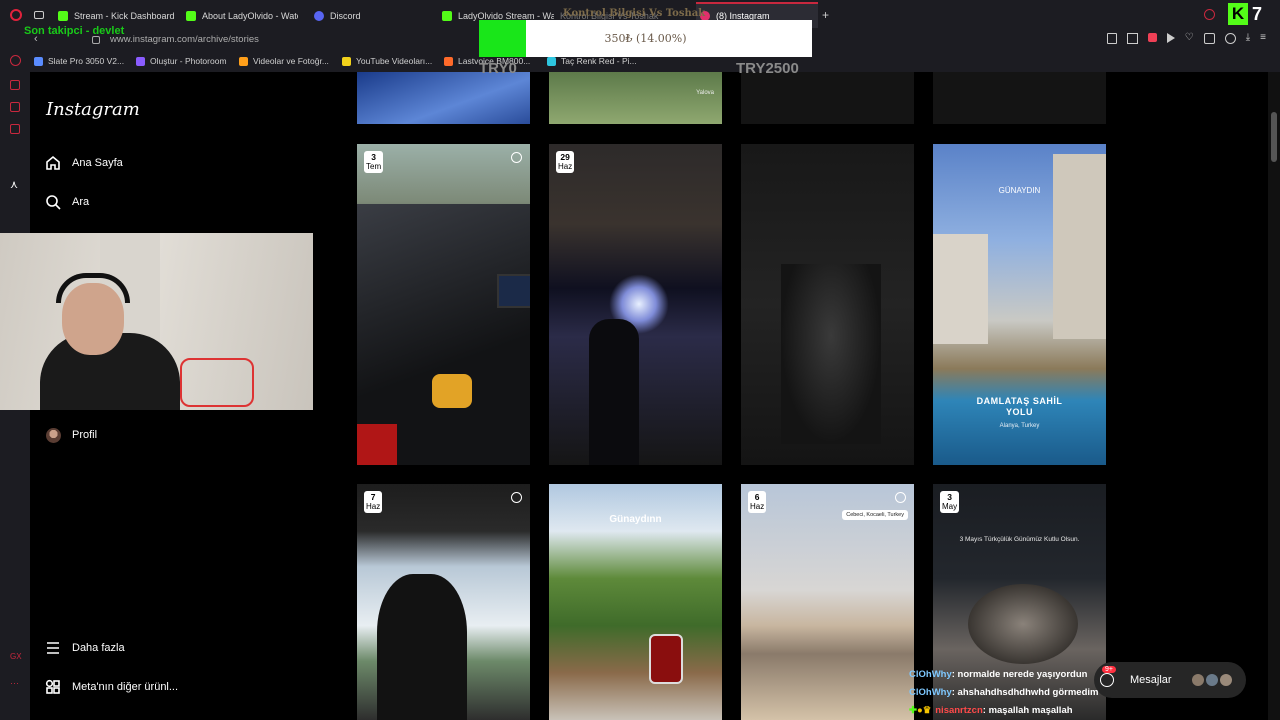  What do you see at coordinates (634, 13) in the screenshot?
I see `ticker-text: Kontrol Bilgisi Vs Toshak` at bounding box center [634, 13].